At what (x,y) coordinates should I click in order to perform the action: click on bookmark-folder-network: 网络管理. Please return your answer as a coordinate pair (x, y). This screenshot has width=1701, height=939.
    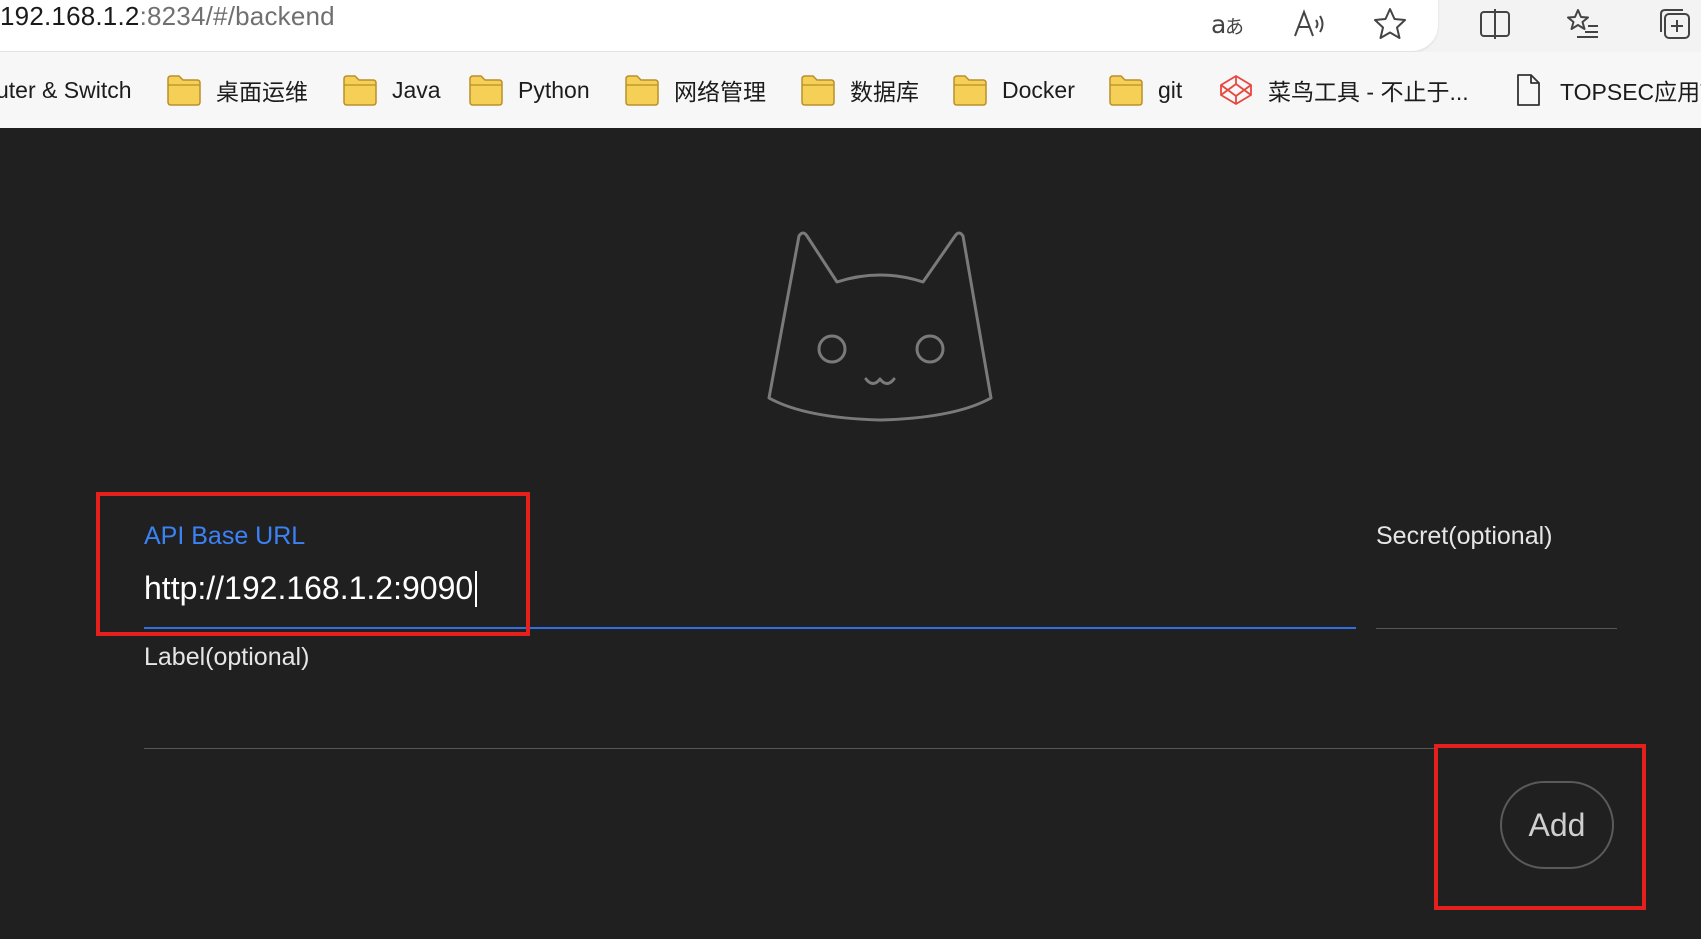
    Looking at the image, I should click on (695, 90).